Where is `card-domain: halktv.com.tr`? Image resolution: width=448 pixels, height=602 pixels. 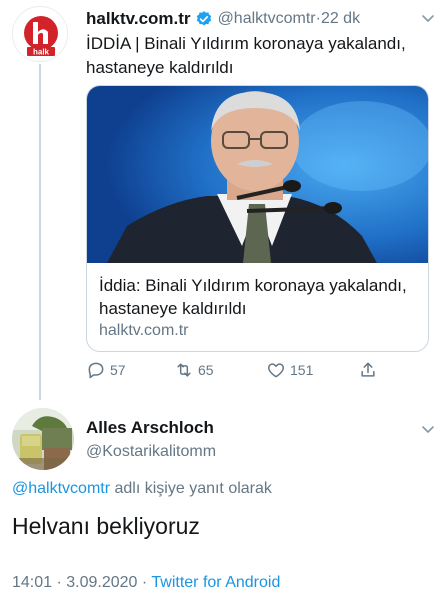 card-domain: halktv.com.tr is located at coordinates (144, 330).